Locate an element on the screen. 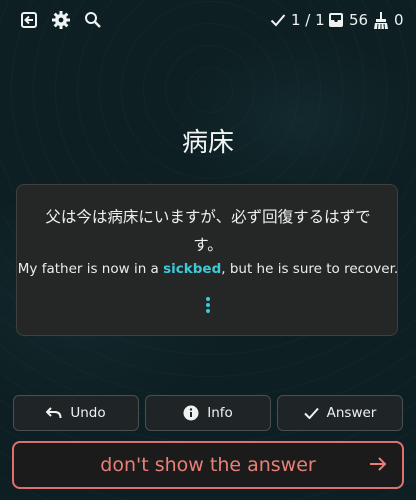  sentence-japanese: 父は今は病床にいますが、必ず回復するはずです。 is located at coordinates (208, 231).